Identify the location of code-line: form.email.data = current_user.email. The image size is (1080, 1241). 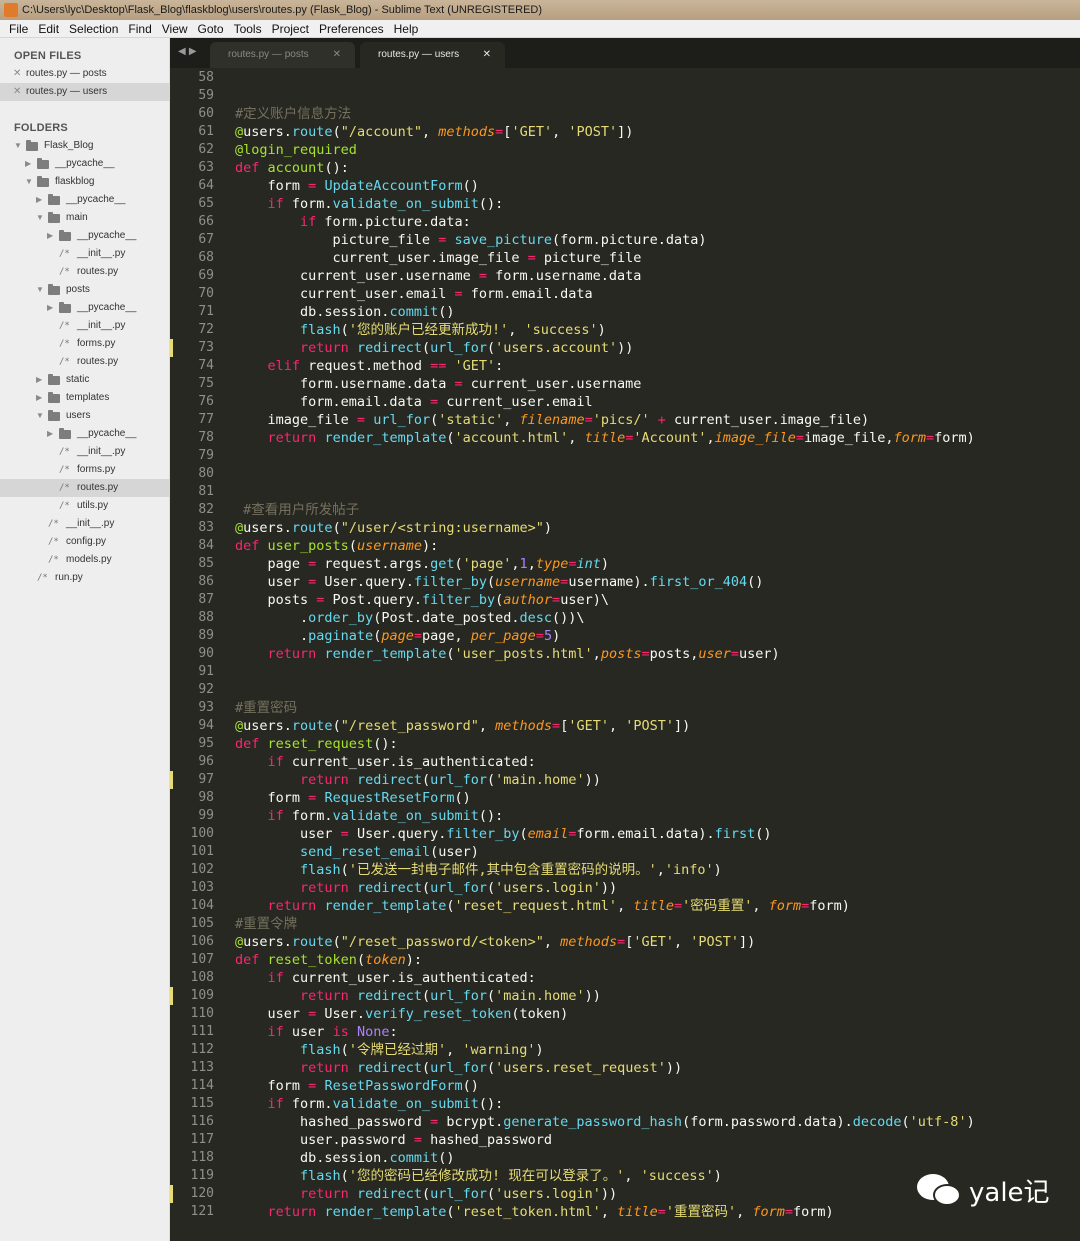
(414, 402).